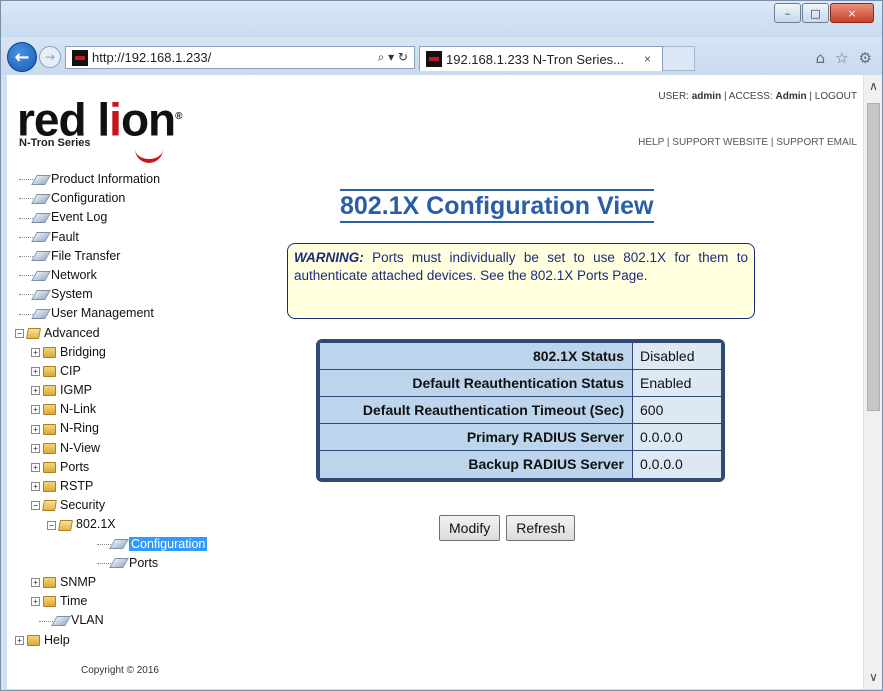  I want to click on vertical-scrollbar: ∧ ∨, so click(872, 382).